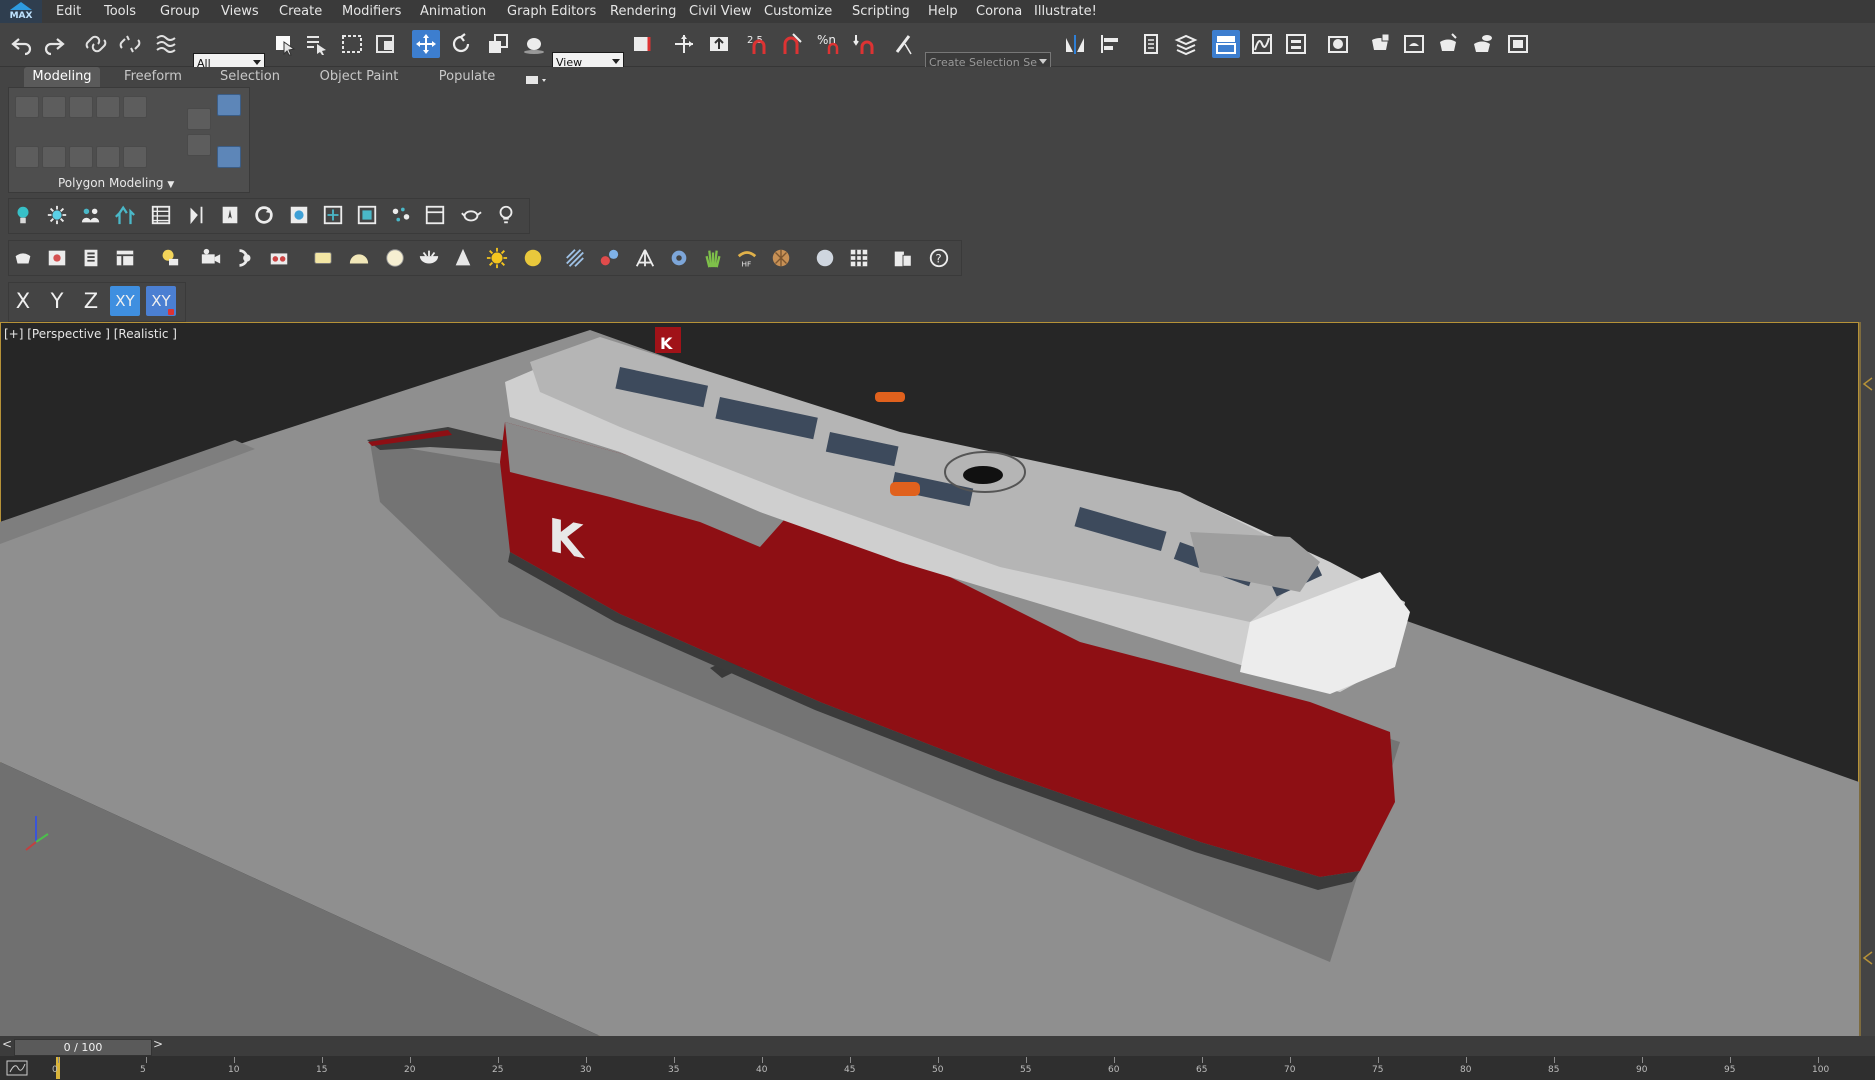 The height and width of the screenshot is (1080, 1875). What do you see at coordinates (57, 258) in the screenshot?
I see `material-browser-icon` at bounding box center [57, 258].